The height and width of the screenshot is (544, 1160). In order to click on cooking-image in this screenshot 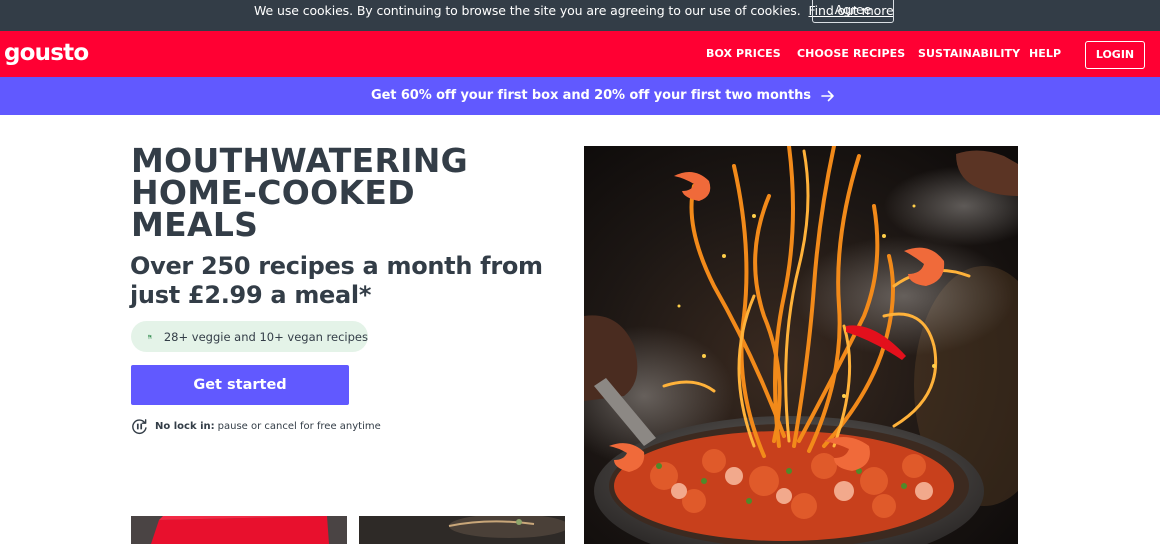, I will do `click(462, 530)`.